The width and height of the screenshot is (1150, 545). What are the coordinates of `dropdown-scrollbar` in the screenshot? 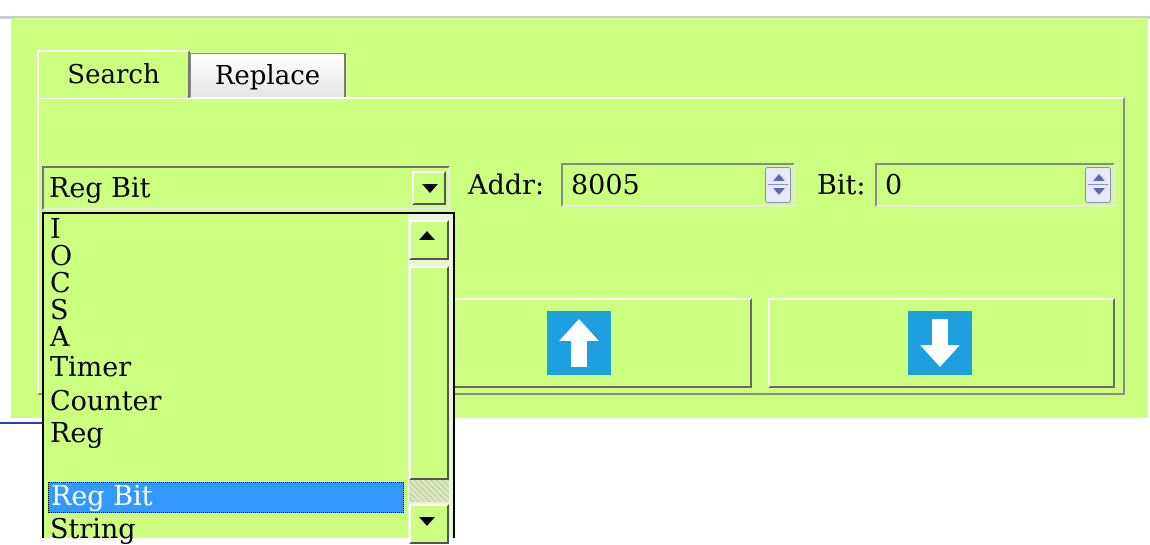 It's located at (430, 379).